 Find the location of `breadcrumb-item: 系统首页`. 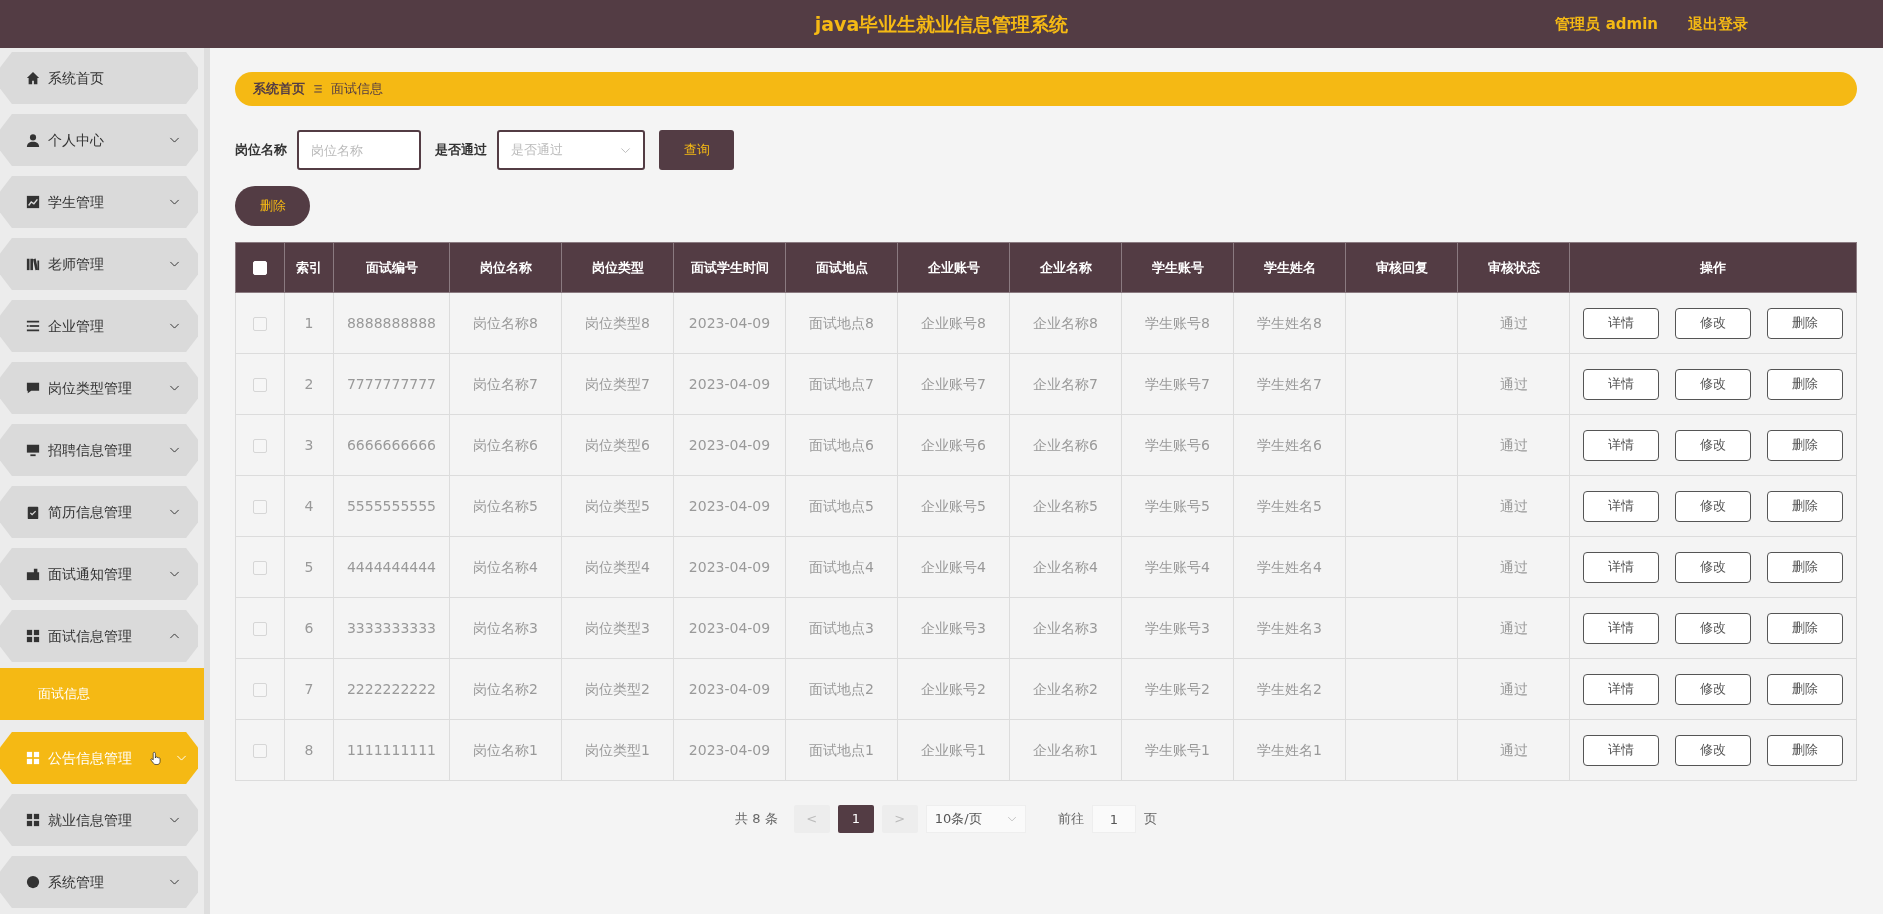

breadcrumb-item: 系统首页 is located at coordinates (279, 89).